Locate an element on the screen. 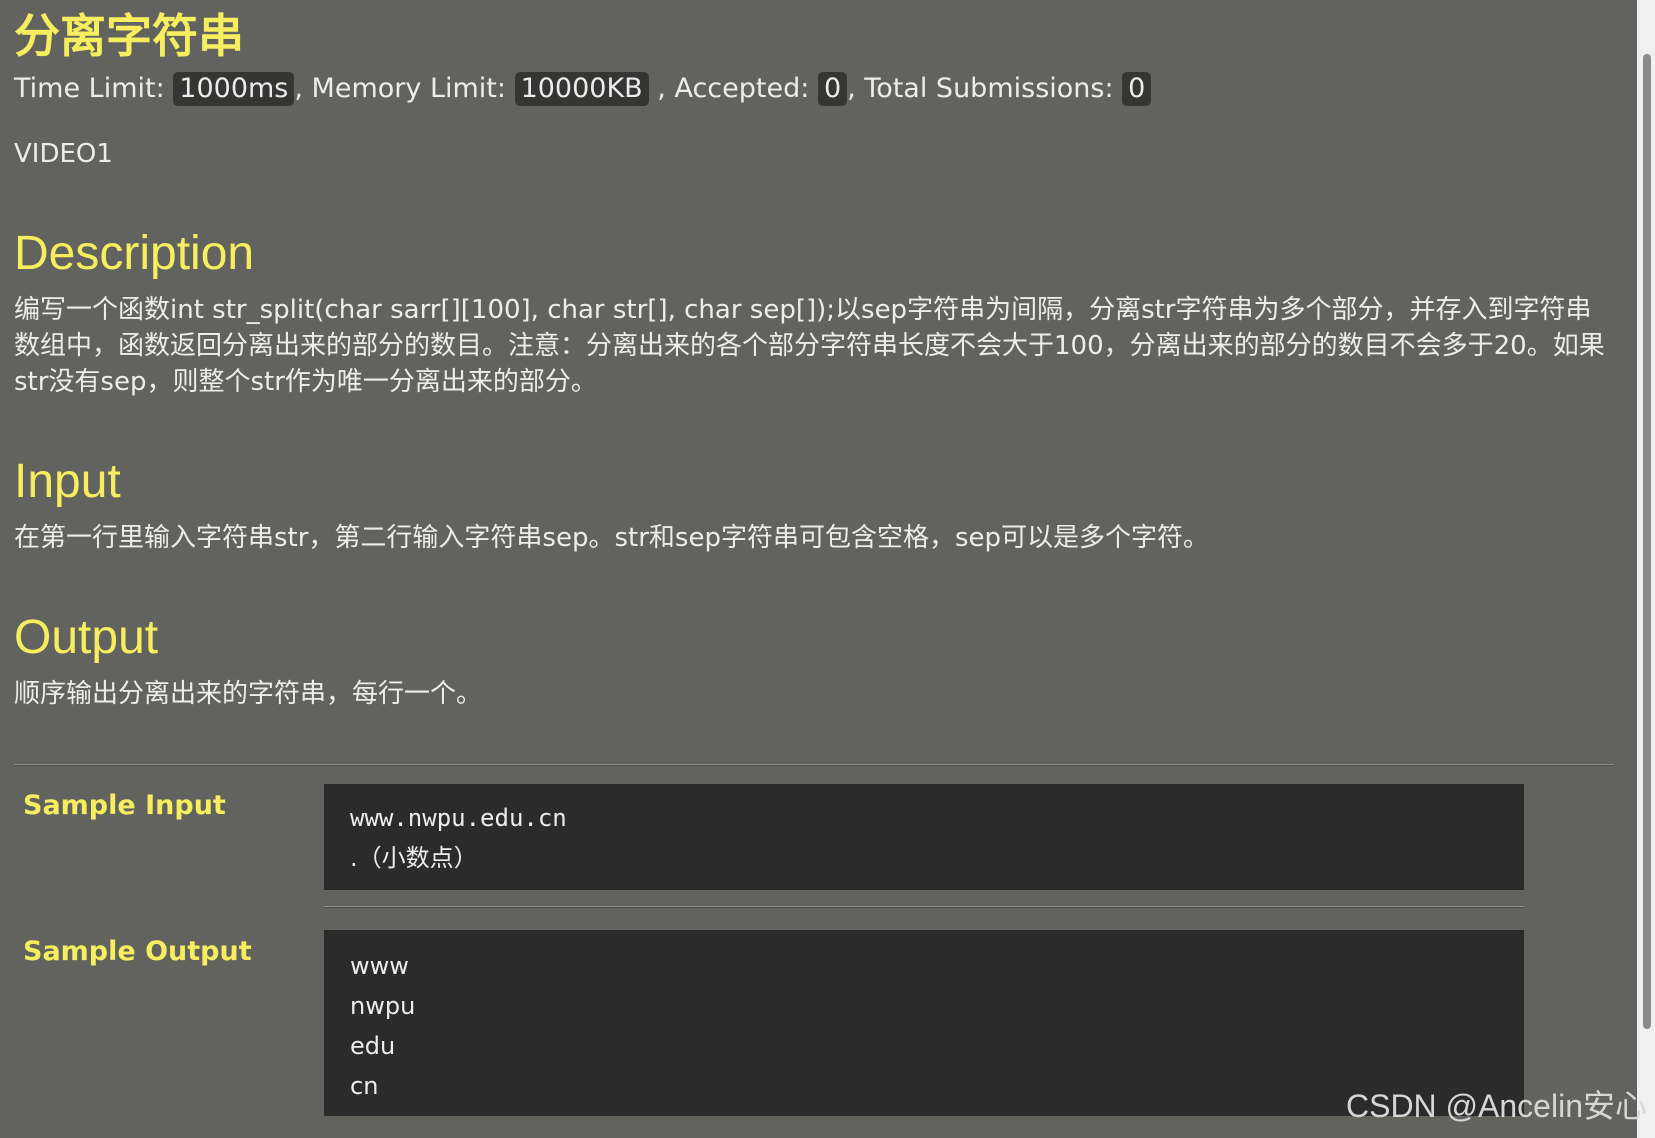 This screenshot has height=1138, width=1655. input-heading: Input is located at coordinates (67, 481).